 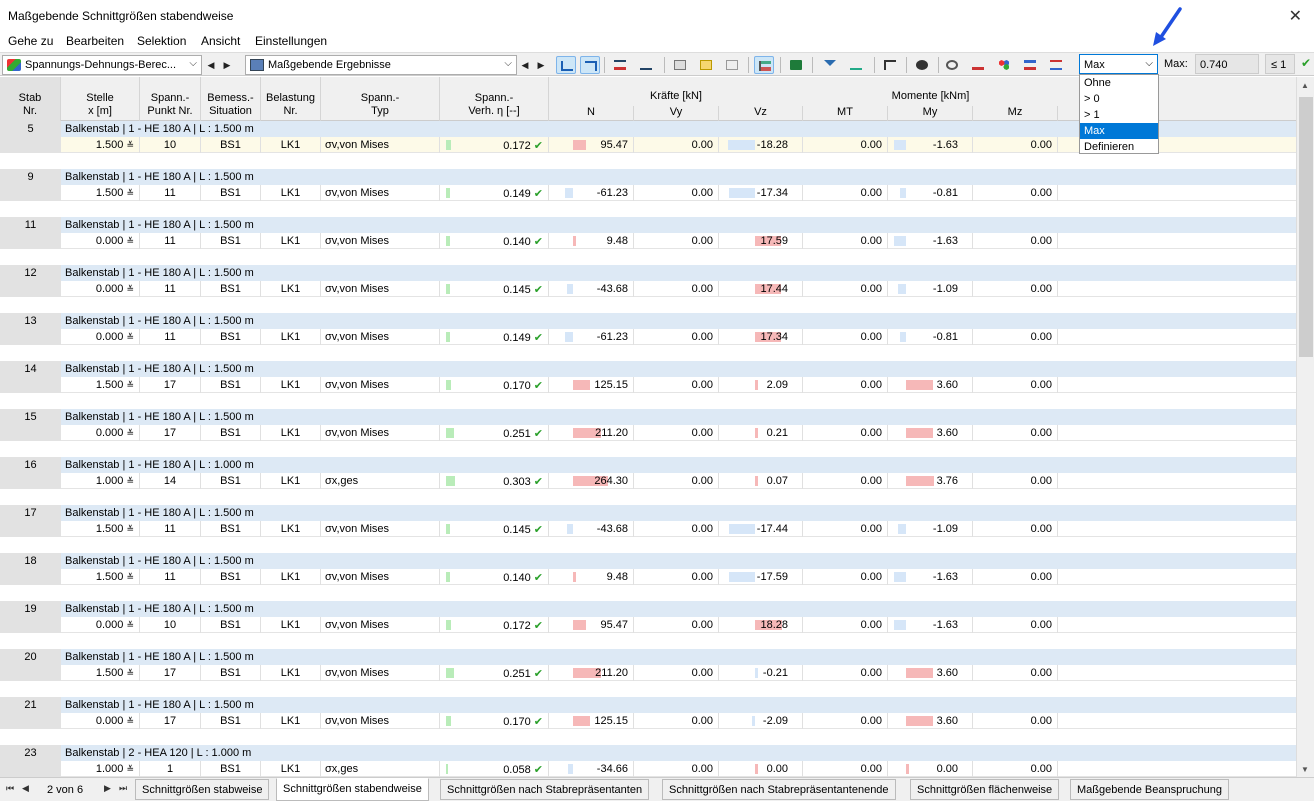 I want to click on cell-mz: 0.00, so click(x=1015, y=769).